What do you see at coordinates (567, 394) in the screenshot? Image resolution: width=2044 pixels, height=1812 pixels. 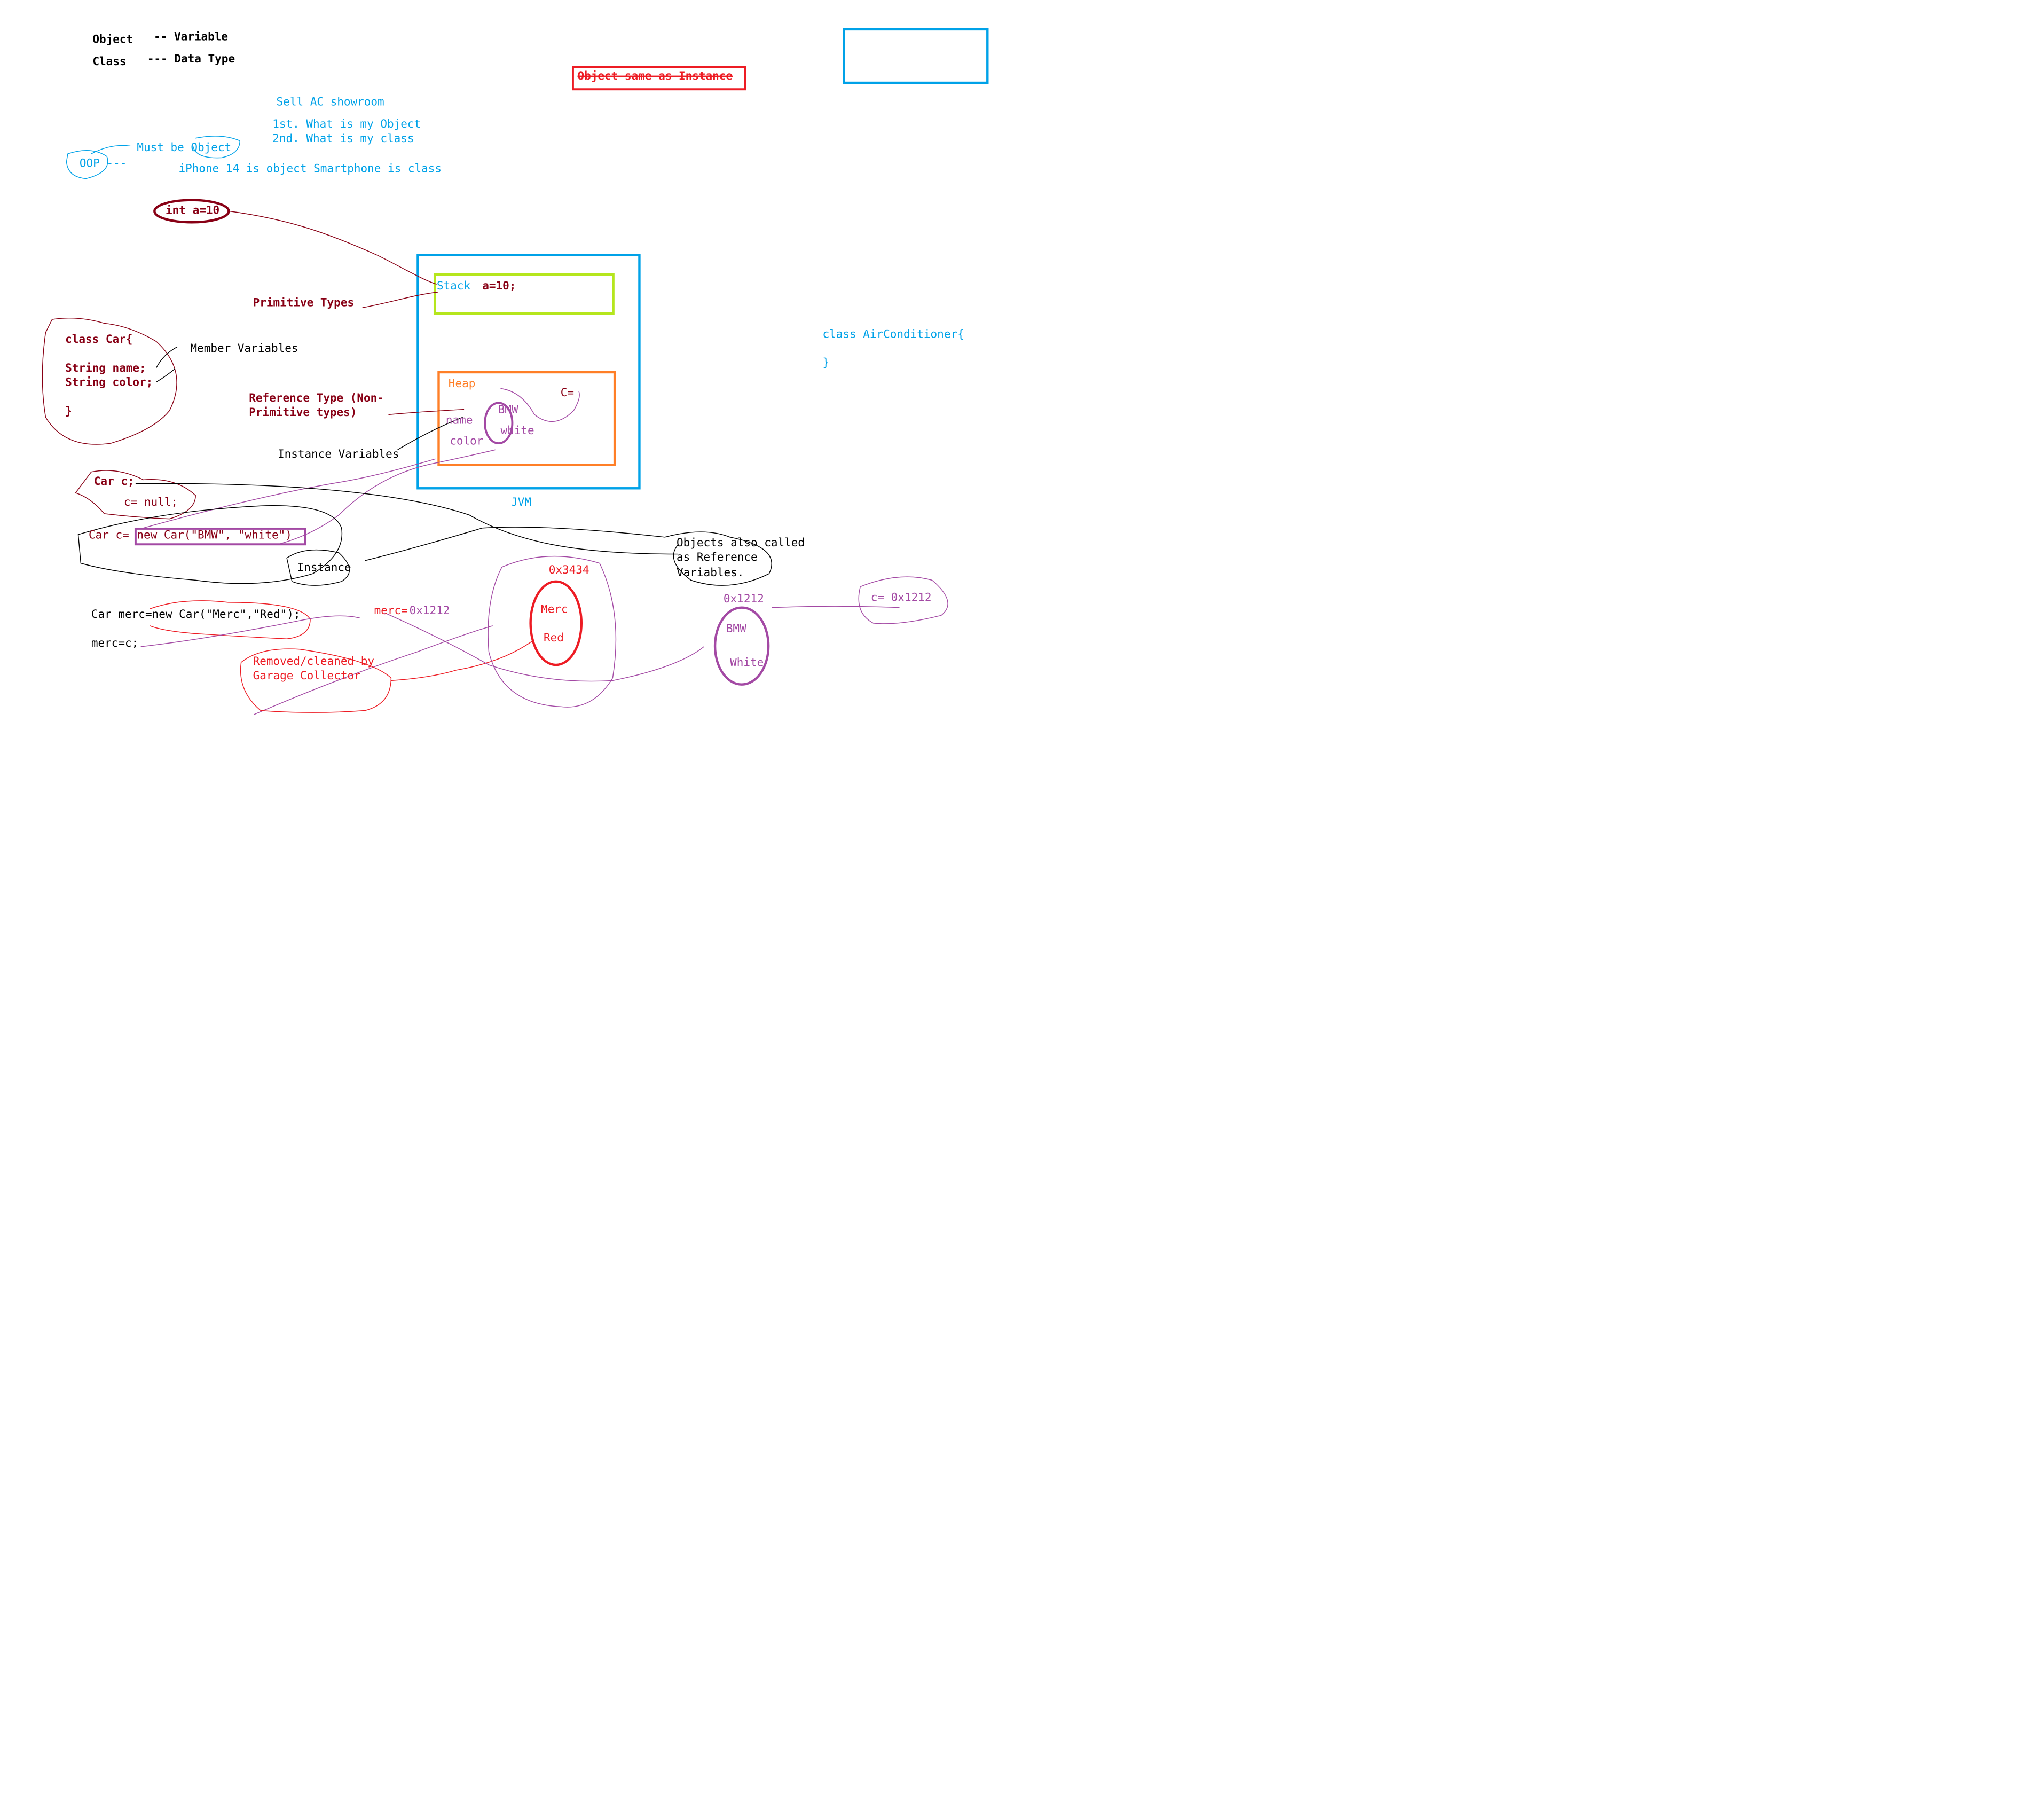 I see `heap-c-ref: C=` at bounding box center [567, 394].